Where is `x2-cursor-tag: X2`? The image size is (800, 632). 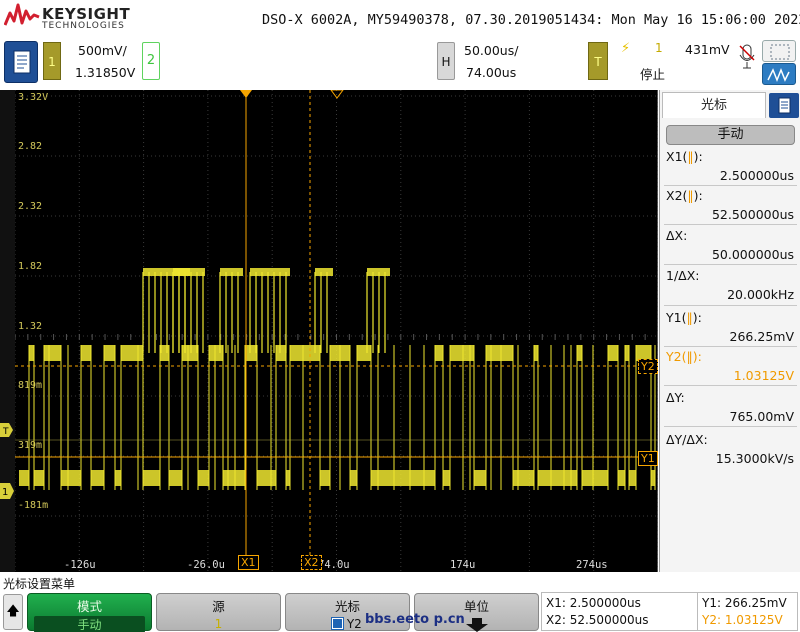
x2-cursor-tag: X2 is located at coordinates (311, 562).